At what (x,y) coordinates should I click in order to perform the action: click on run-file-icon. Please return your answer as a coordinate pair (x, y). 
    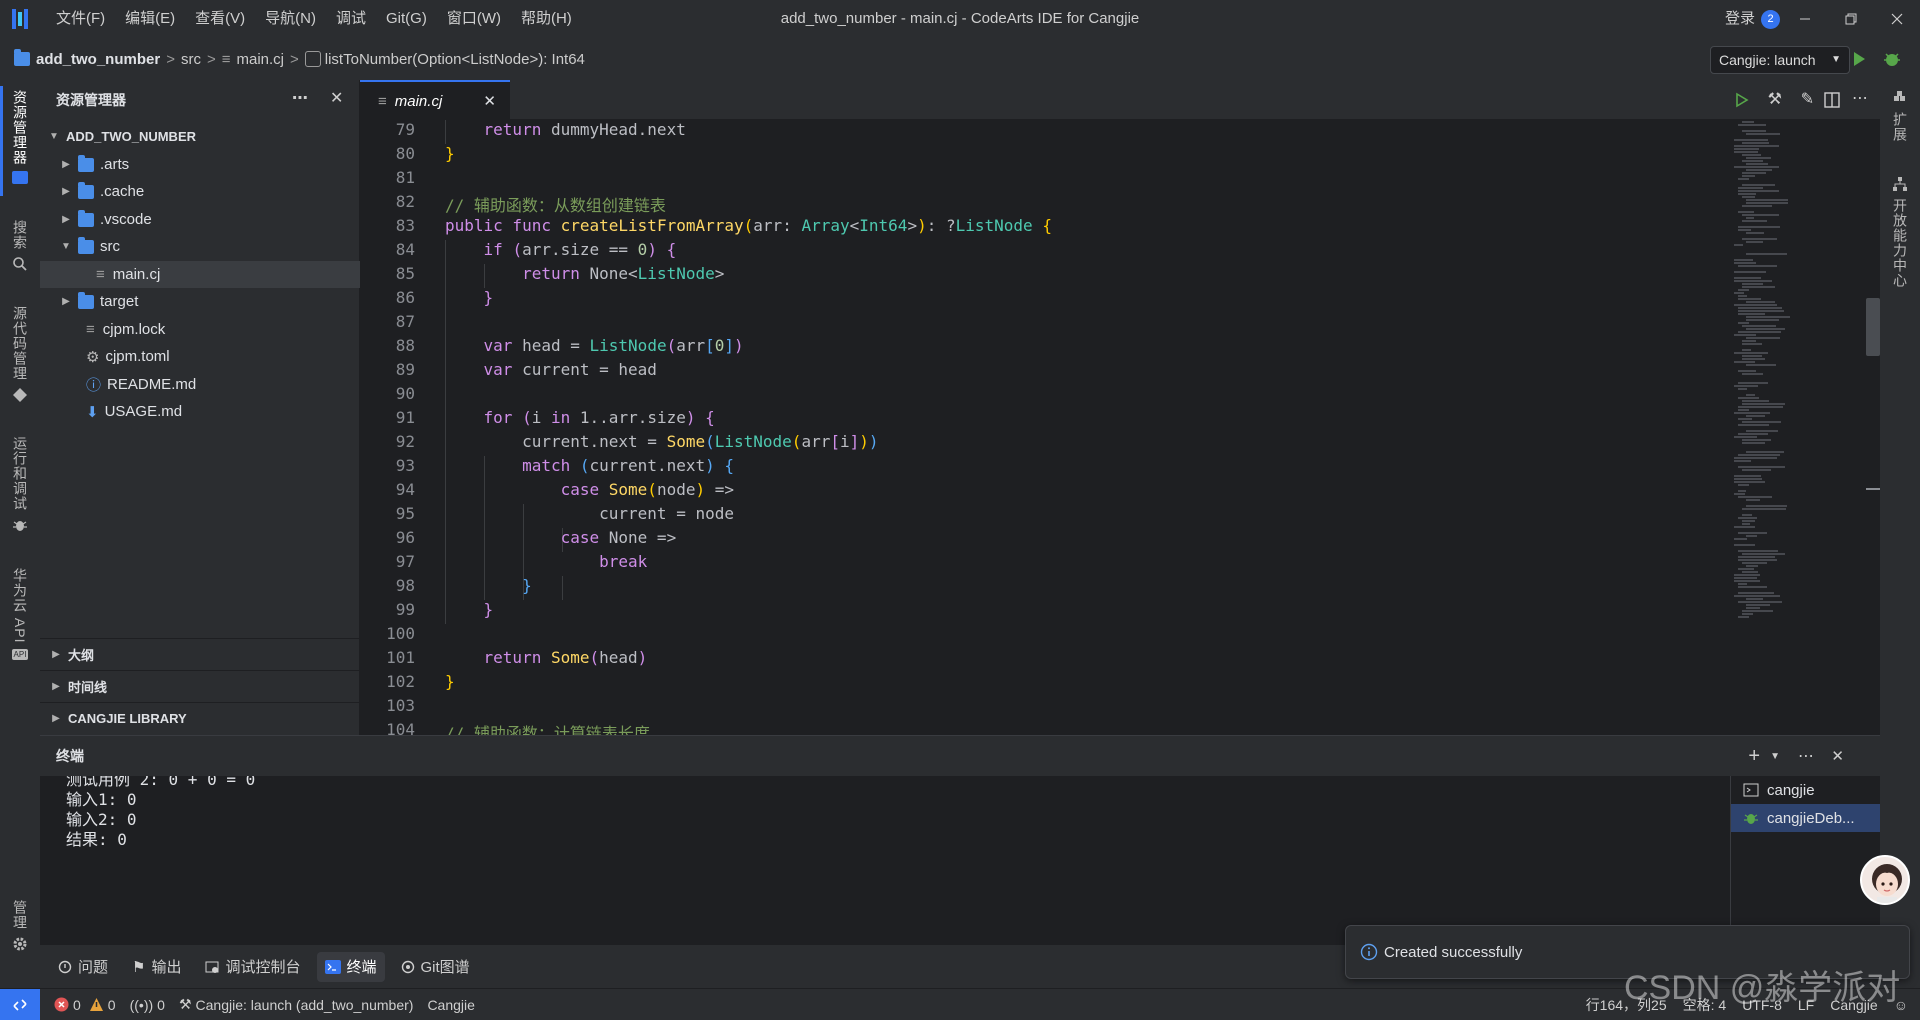
    Looking at the image, I should click on (1742, 100).